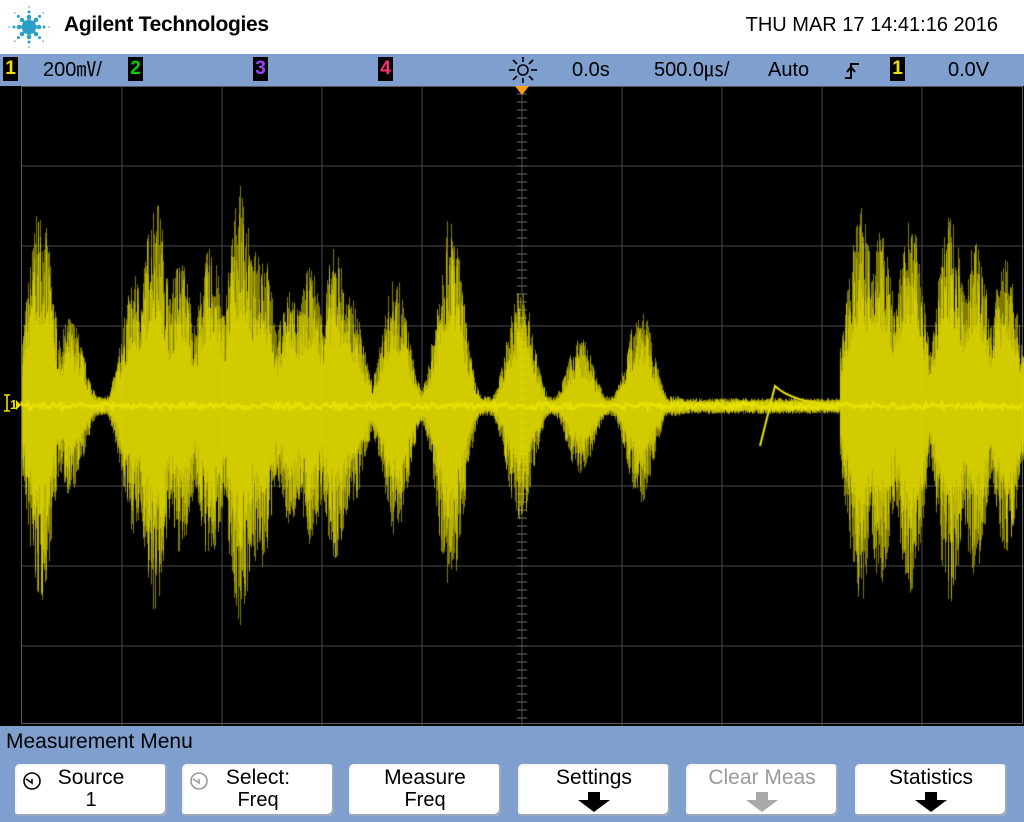 The width and height of the screenshot is (1024, 822). Describe the element at coordinates (591, 70) in the screenshot. I see `time-delay: 0.0s` at that location.